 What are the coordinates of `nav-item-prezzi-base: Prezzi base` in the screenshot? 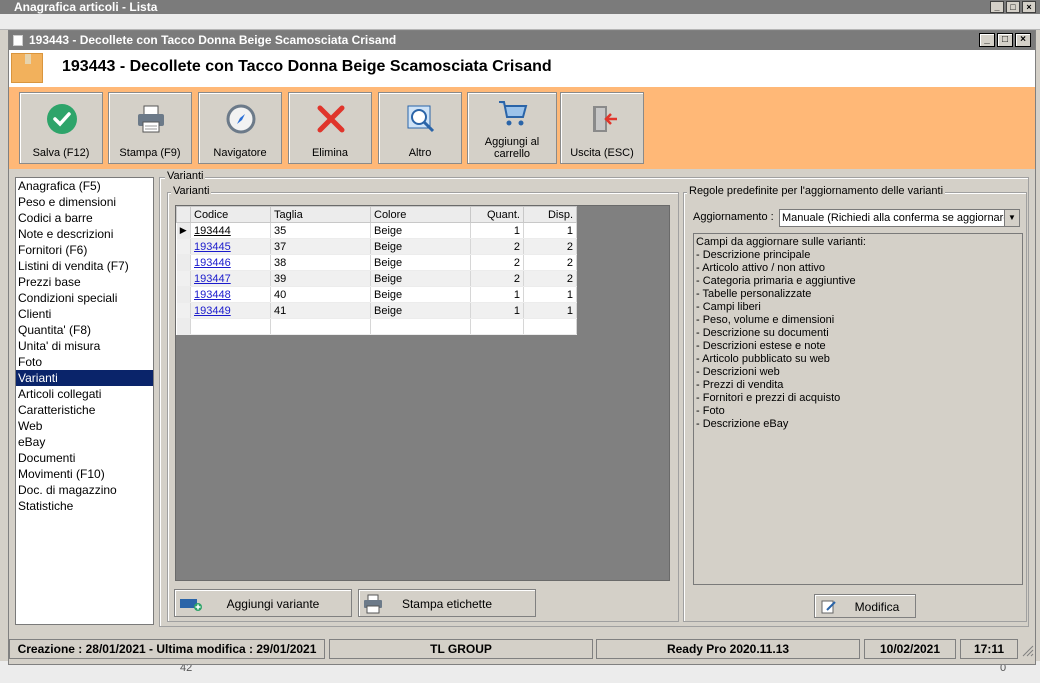 It's located at (84, 282).